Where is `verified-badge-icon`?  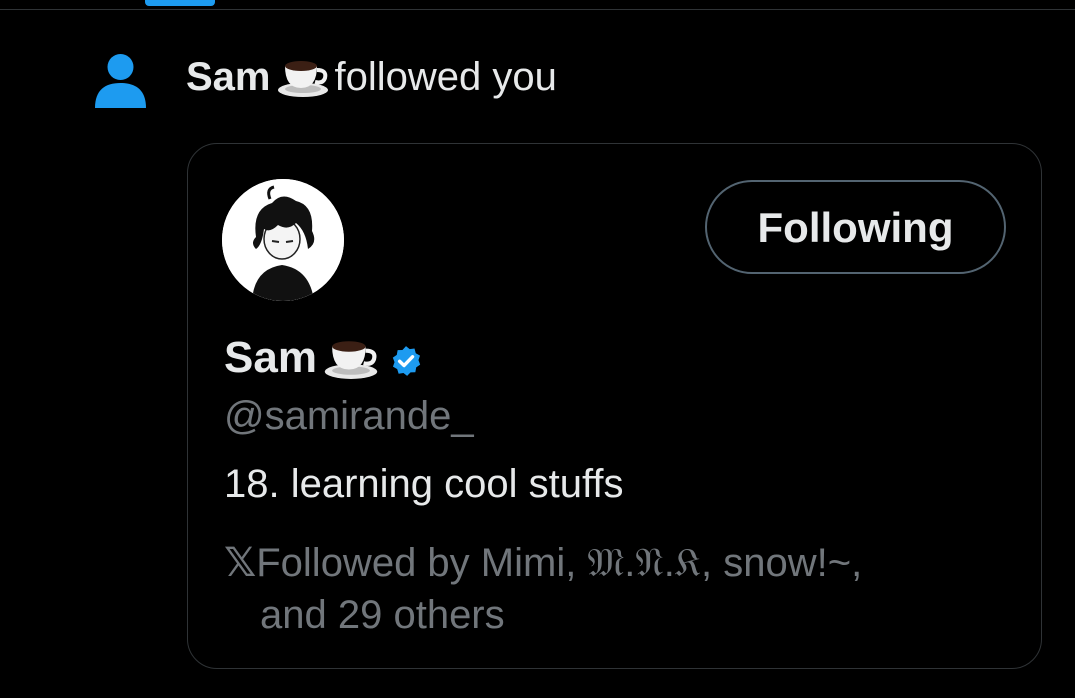 verified-badge-icon is located at coordinates (406, 364).